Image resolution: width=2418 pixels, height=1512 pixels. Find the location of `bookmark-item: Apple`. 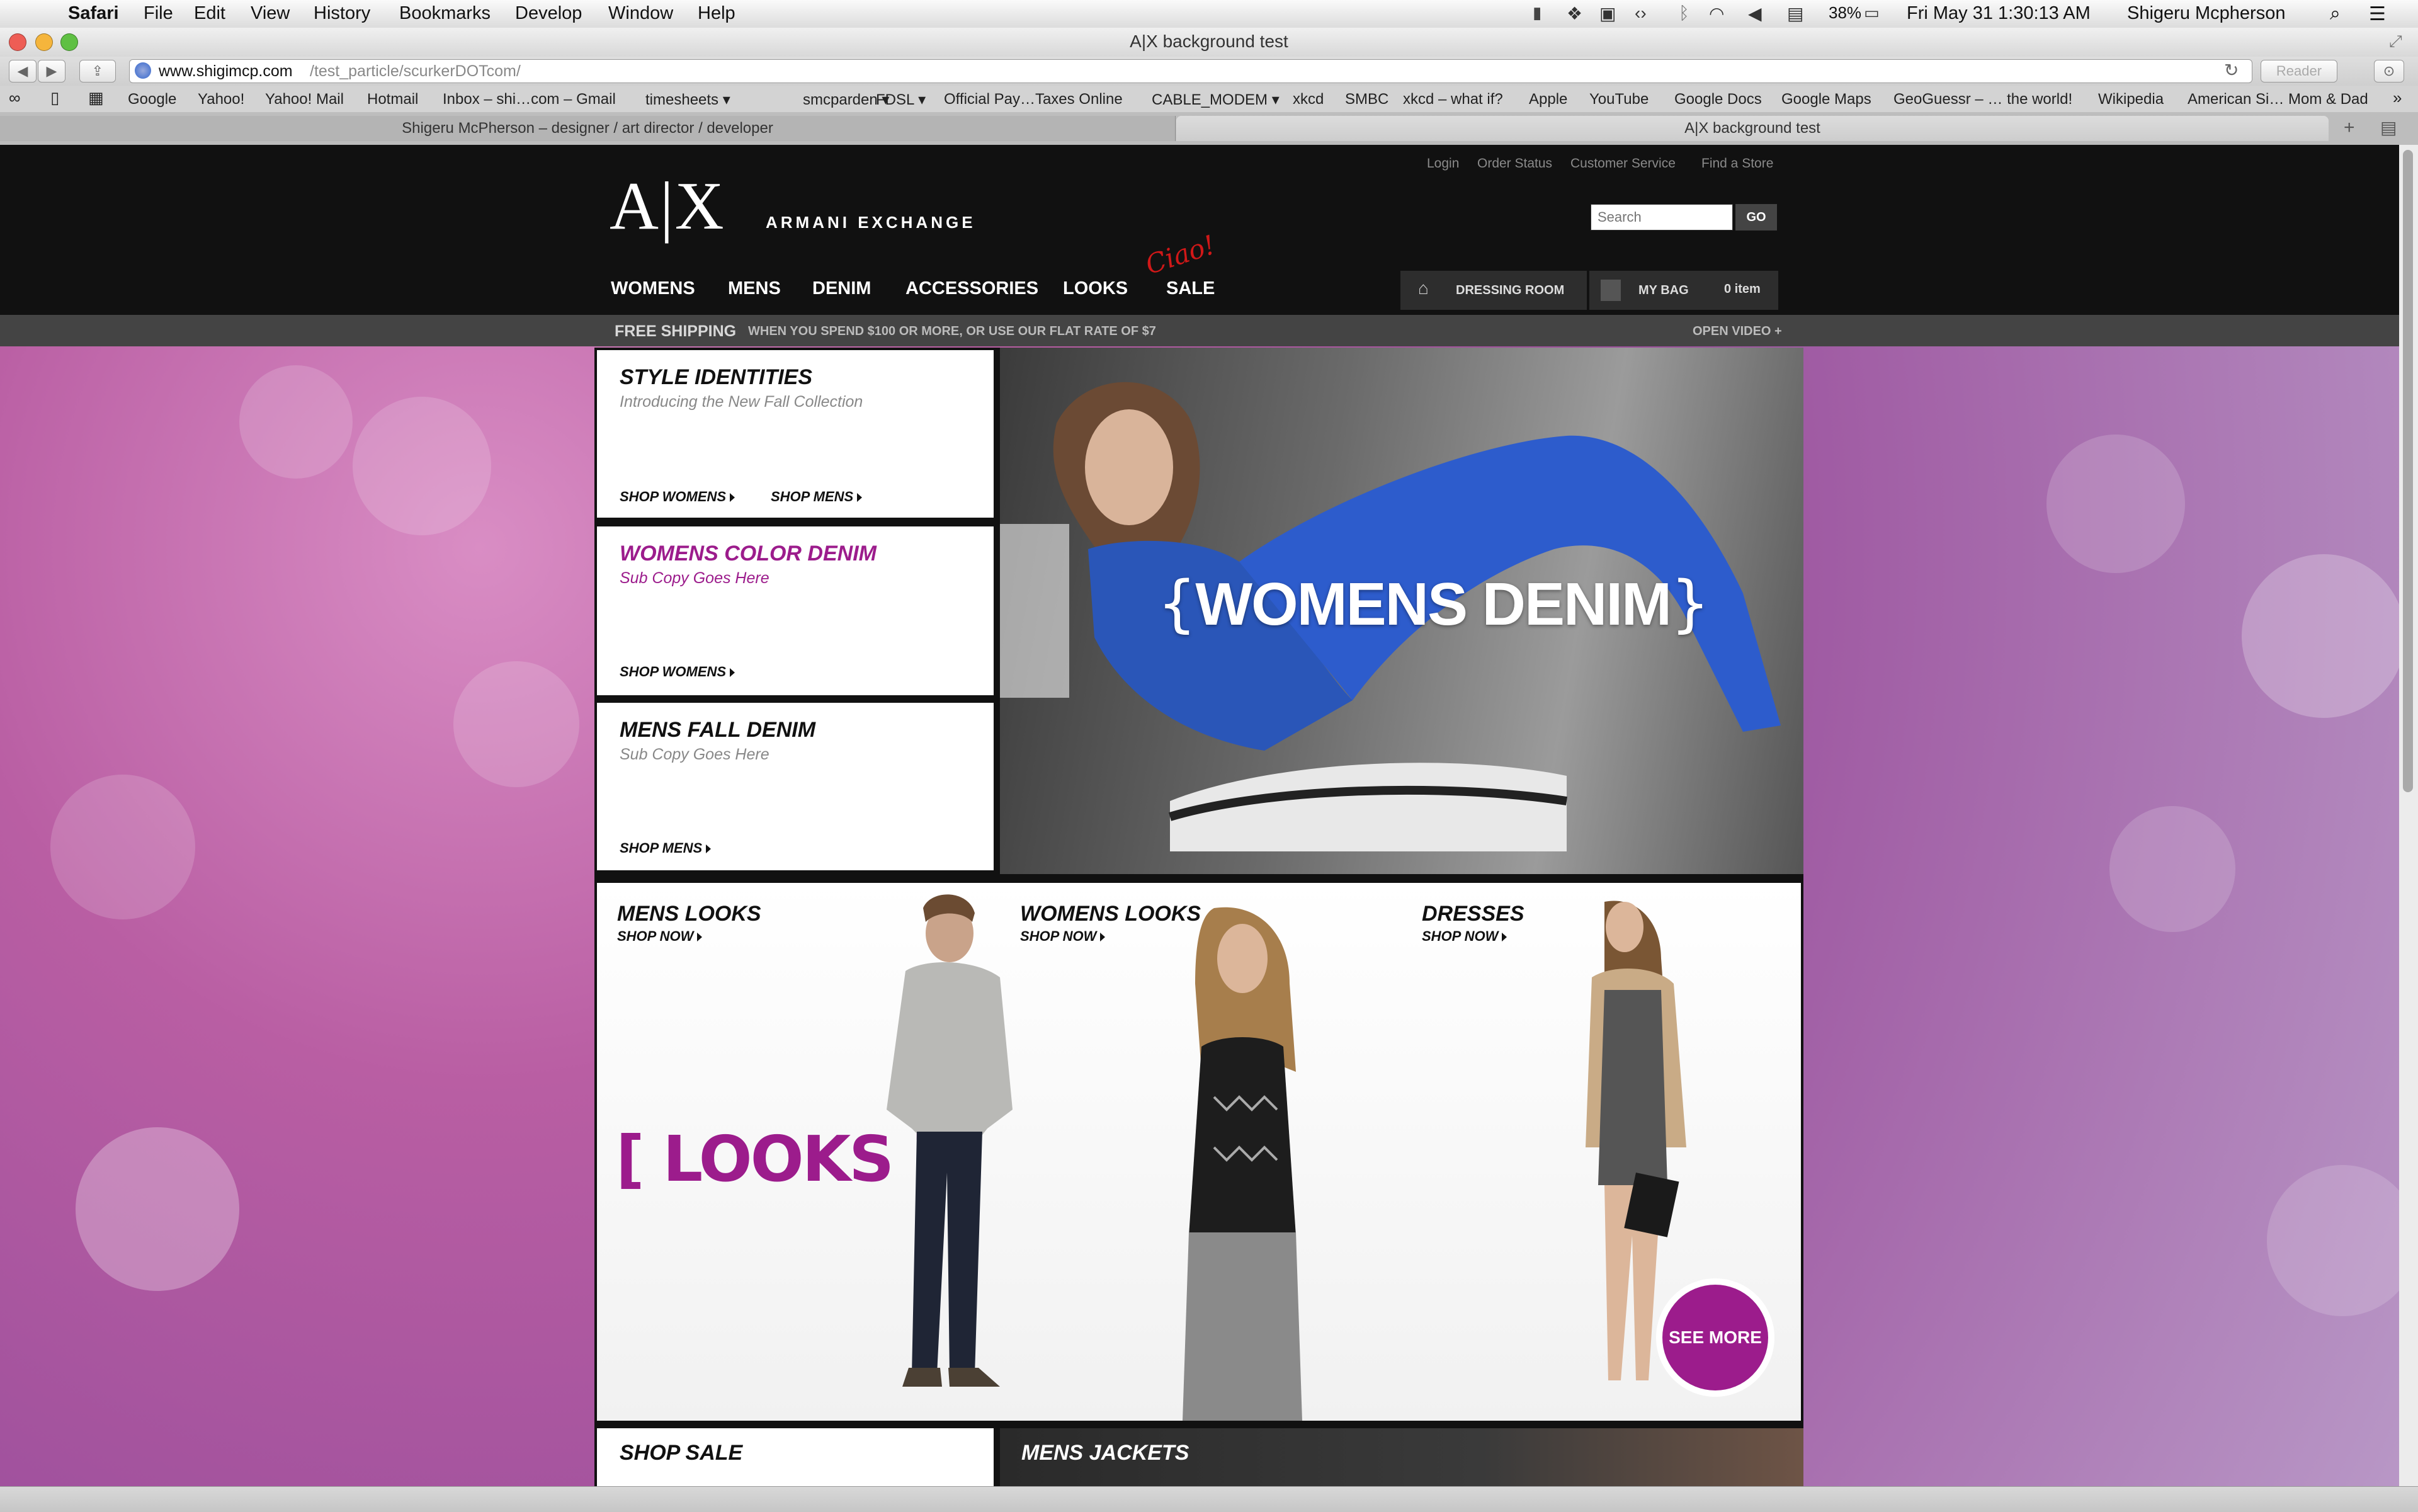

bookmark-item: Apple is located at coordinates (1548, 99).